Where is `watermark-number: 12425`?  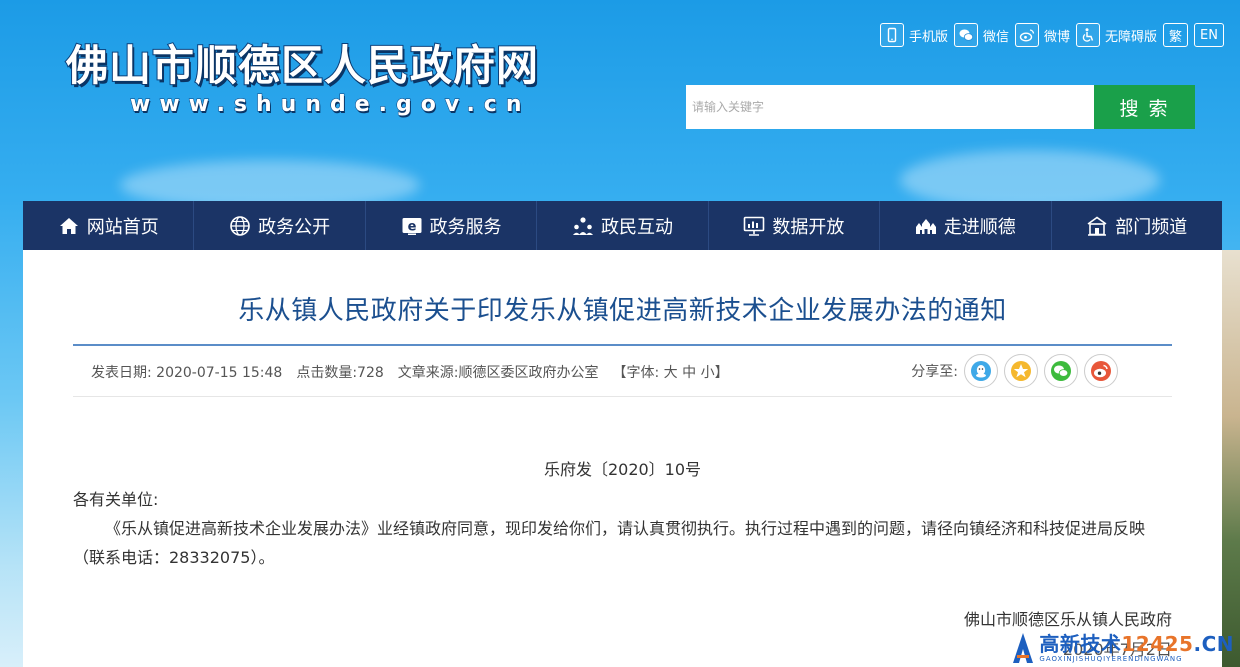
watermark-number: 12425 is located at coordinates (1157, 643).